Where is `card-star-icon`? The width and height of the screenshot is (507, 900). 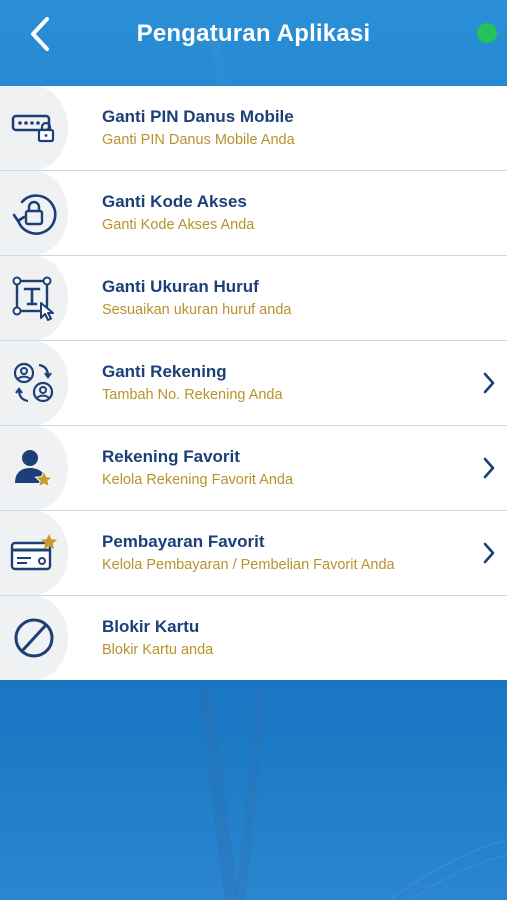 card-star-icon is located at coordinates (33, 552).